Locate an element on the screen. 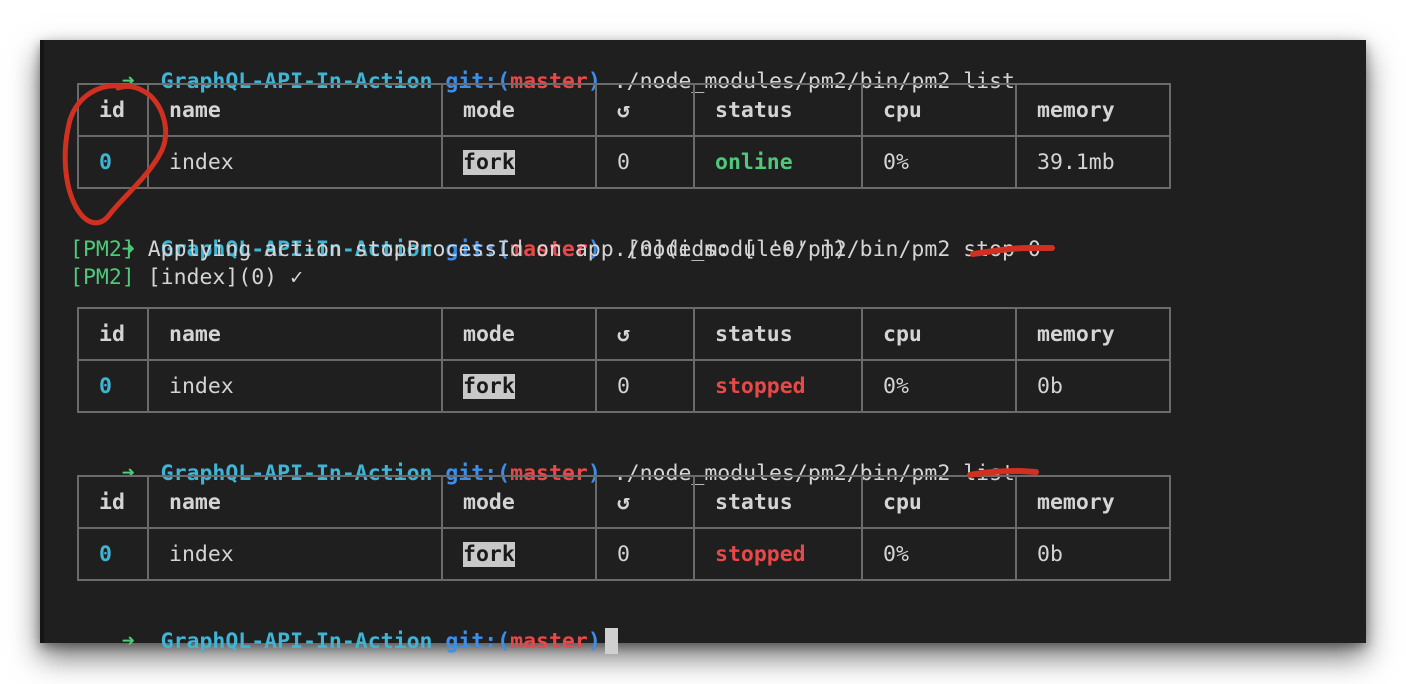 Image resolution: width=1406 pixels, height=684 pixels. status-badge: online is located at coordinates (754, 162).